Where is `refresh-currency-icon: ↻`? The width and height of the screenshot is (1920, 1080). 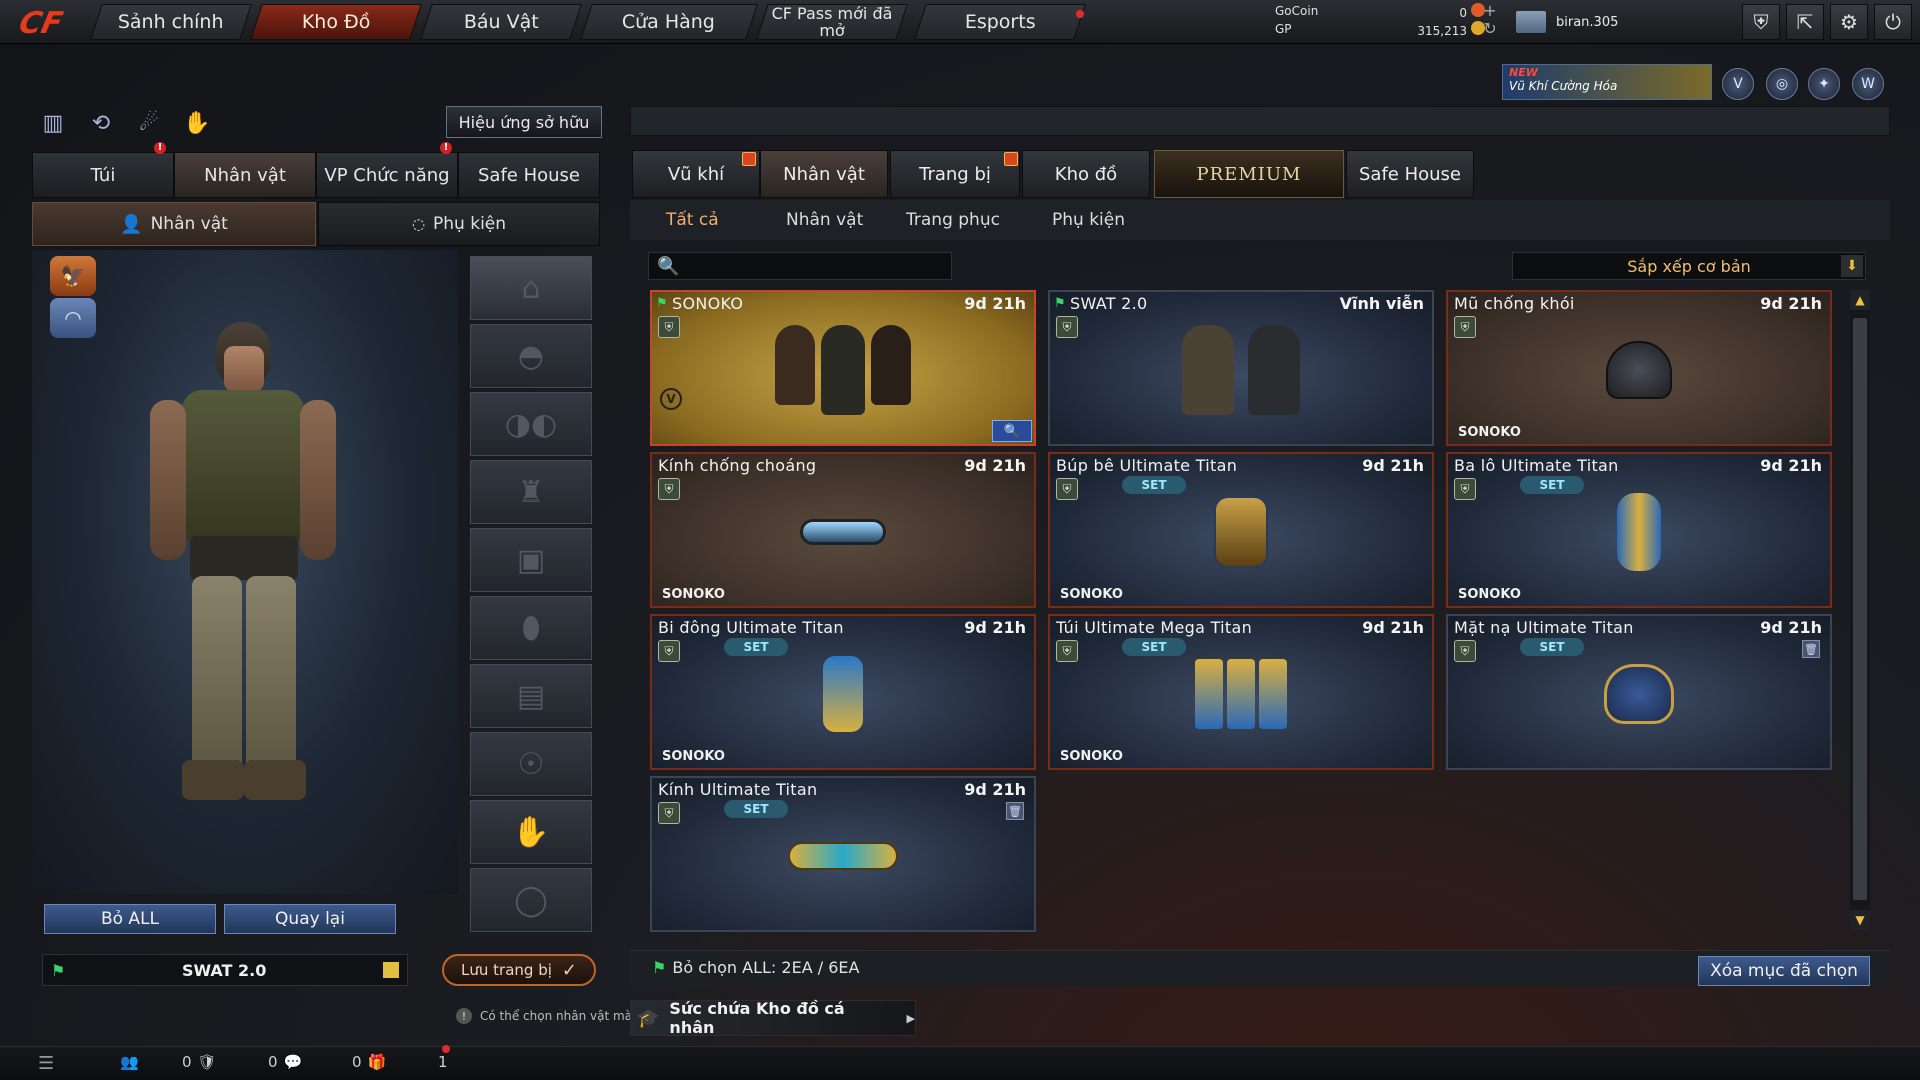 refresh-currency-icon: ↻ is located at coordinates (1490, 29).